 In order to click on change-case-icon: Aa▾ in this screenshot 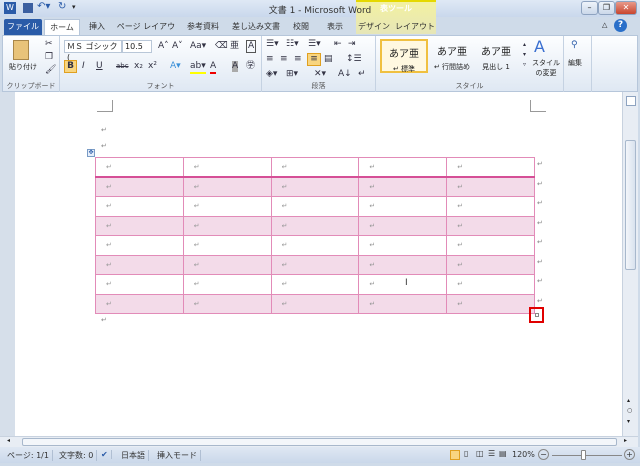, I will do `click(198, 46)`.